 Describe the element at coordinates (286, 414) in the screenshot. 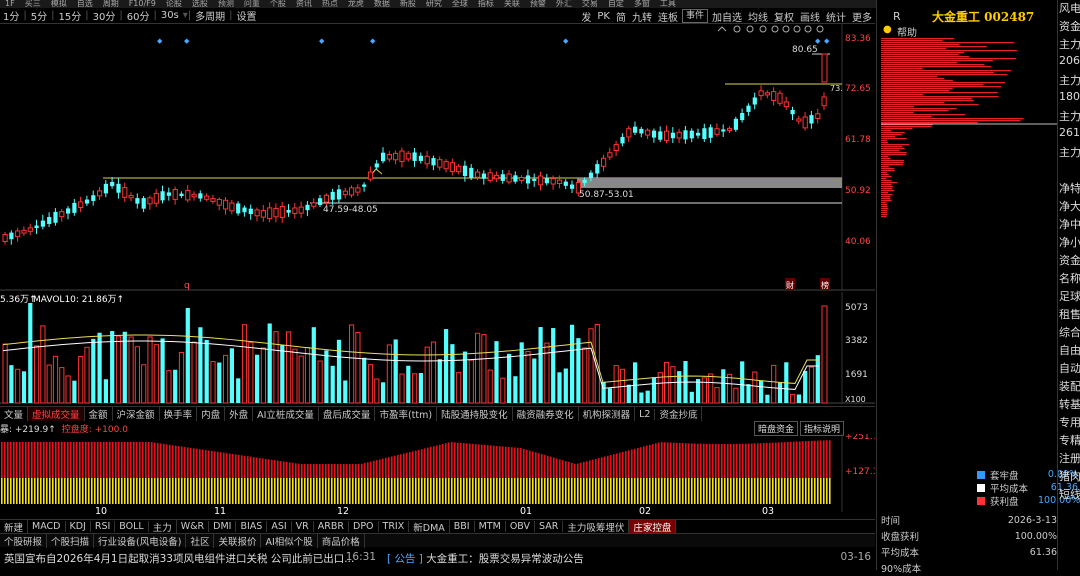

I see `indicator-tab: AI立桩成交量` at that location.